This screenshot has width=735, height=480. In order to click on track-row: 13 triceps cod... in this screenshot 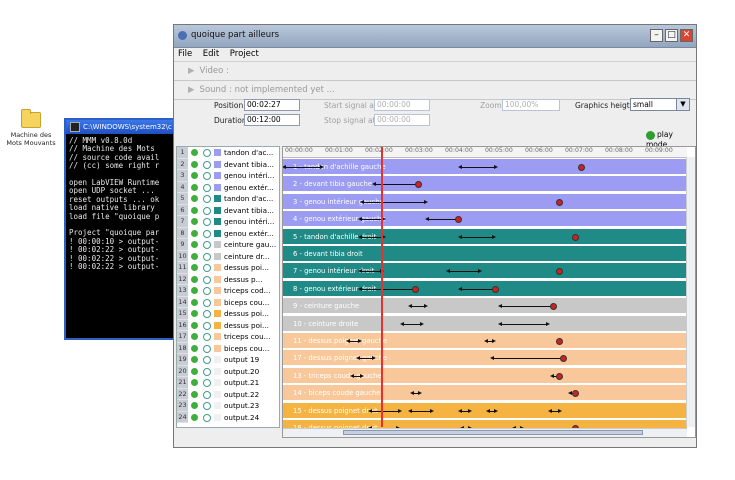, I will do `click(228, 291)`.